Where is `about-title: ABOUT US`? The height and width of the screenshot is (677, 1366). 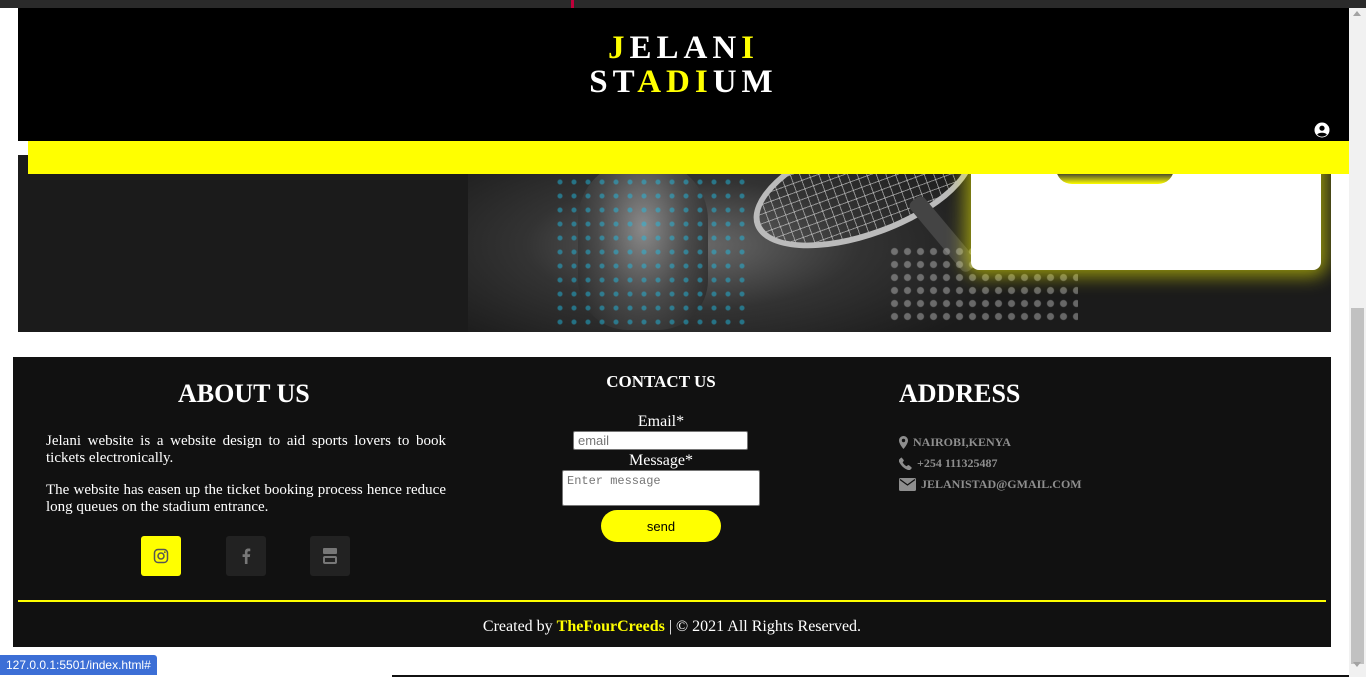 about-title: ABOUT US is located at coordinates (244, 393).